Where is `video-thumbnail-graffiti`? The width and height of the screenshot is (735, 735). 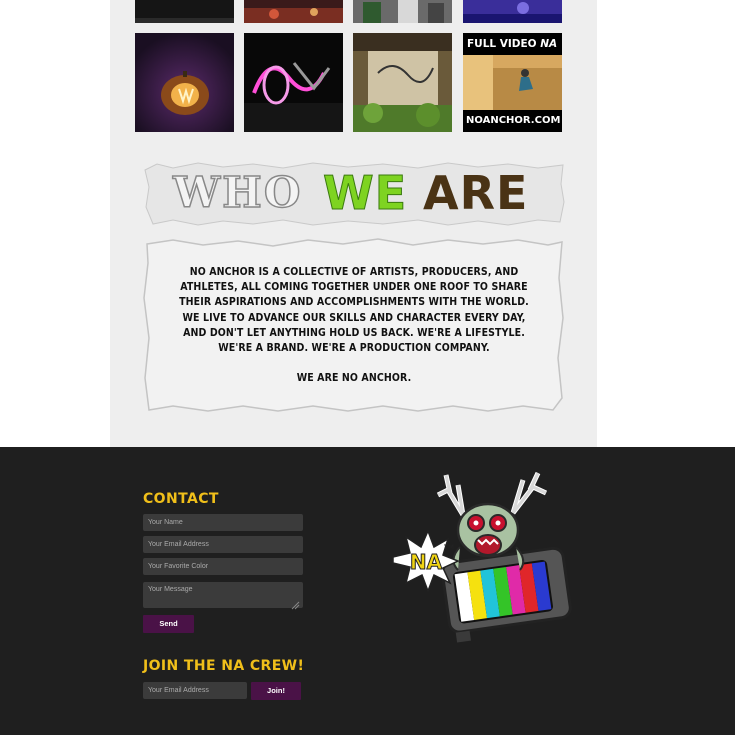
video-thumbnail-graffiti is located at coordinates (293, 82).